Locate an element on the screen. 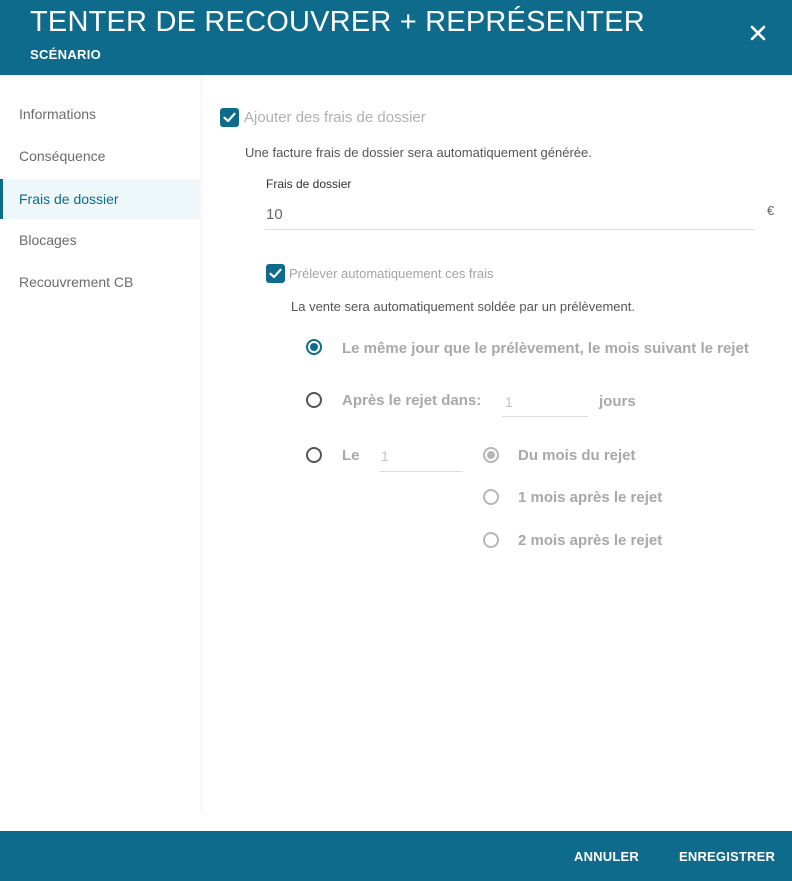 The height and width of the screenshot is (881, 792). dialog-footer: ANNULER ENREGISTRER is located at coordinates (396, 856).